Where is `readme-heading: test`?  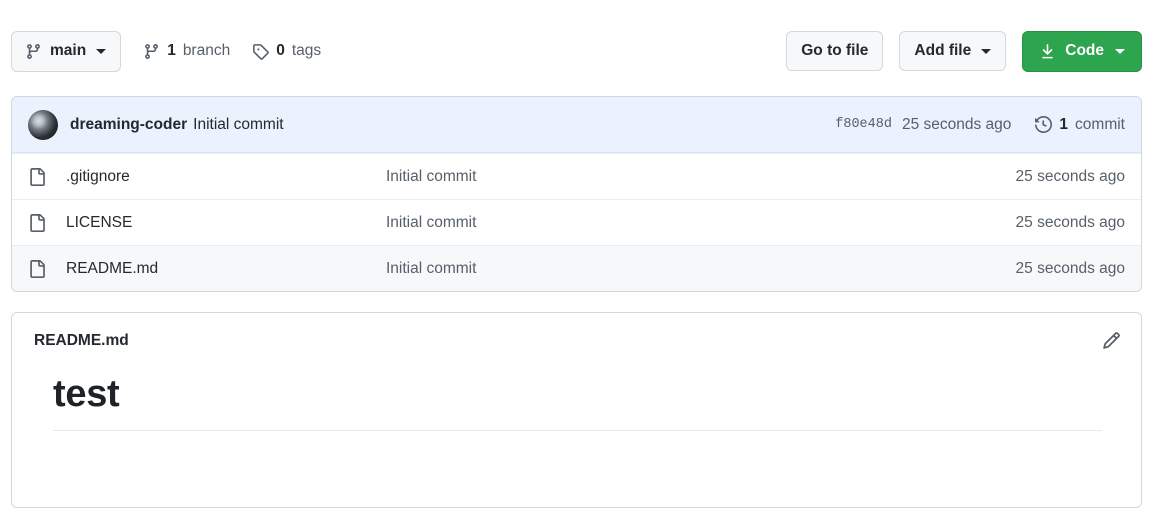 readme-heading: test is located at coordinates (86, 394).